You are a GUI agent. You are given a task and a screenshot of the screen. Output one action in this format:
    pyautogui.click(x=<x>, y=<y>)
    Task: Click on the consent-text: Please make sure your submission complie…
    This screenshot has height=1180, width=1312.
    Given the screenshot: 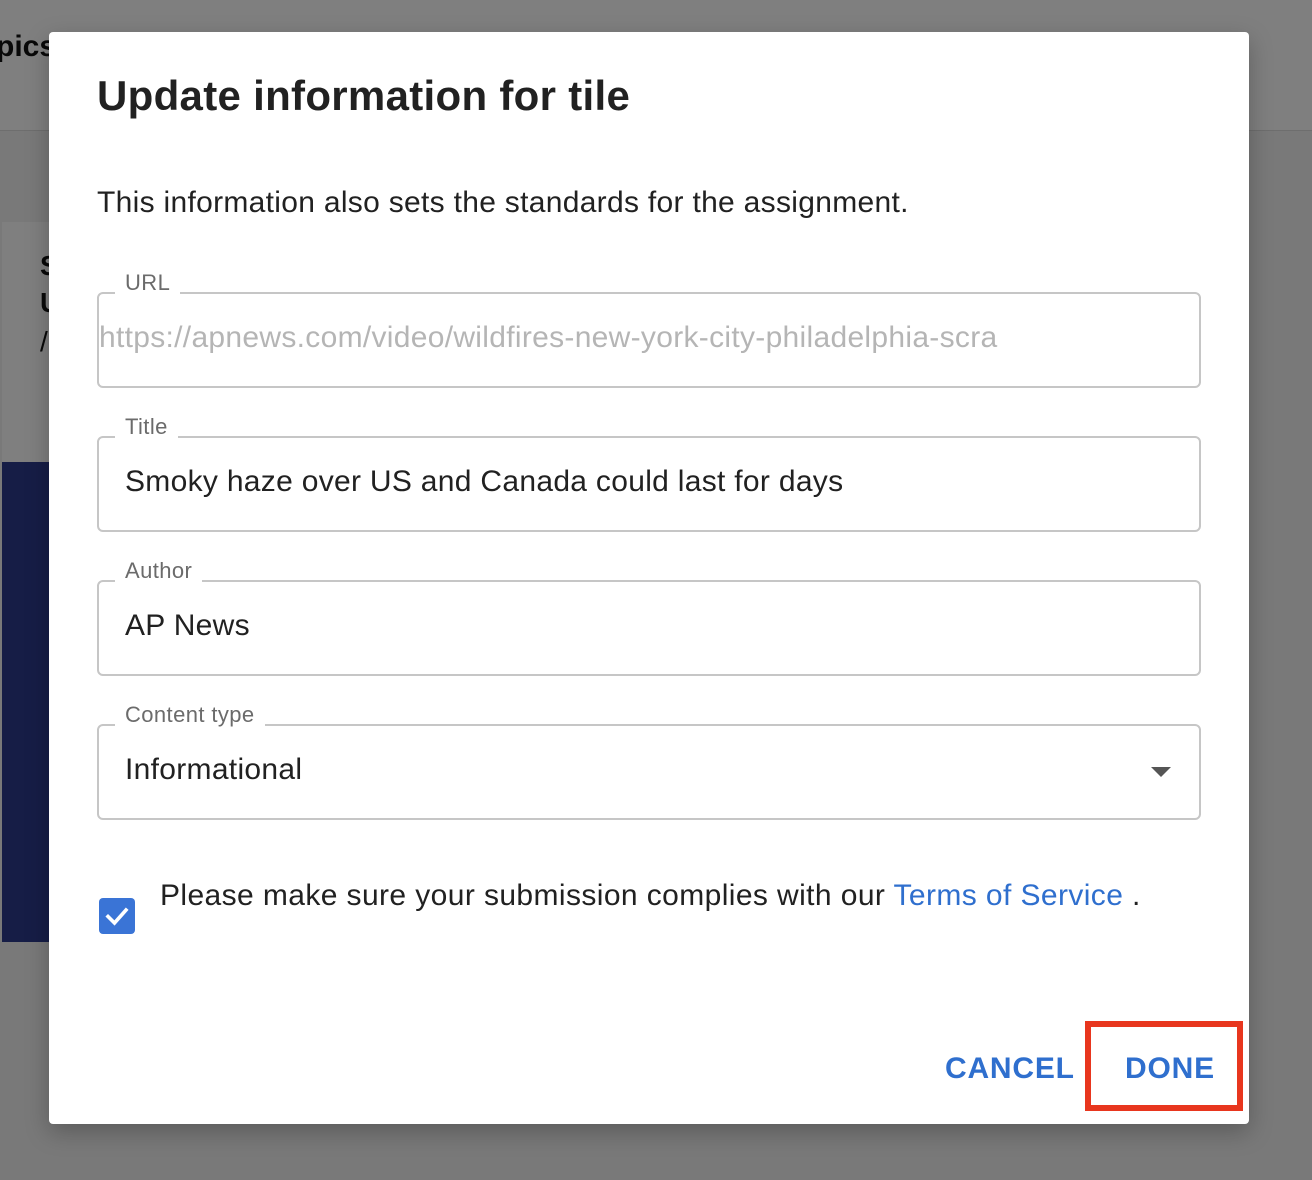 What is the action you would take?
    pyautogui.click(x=527, y=895)
    